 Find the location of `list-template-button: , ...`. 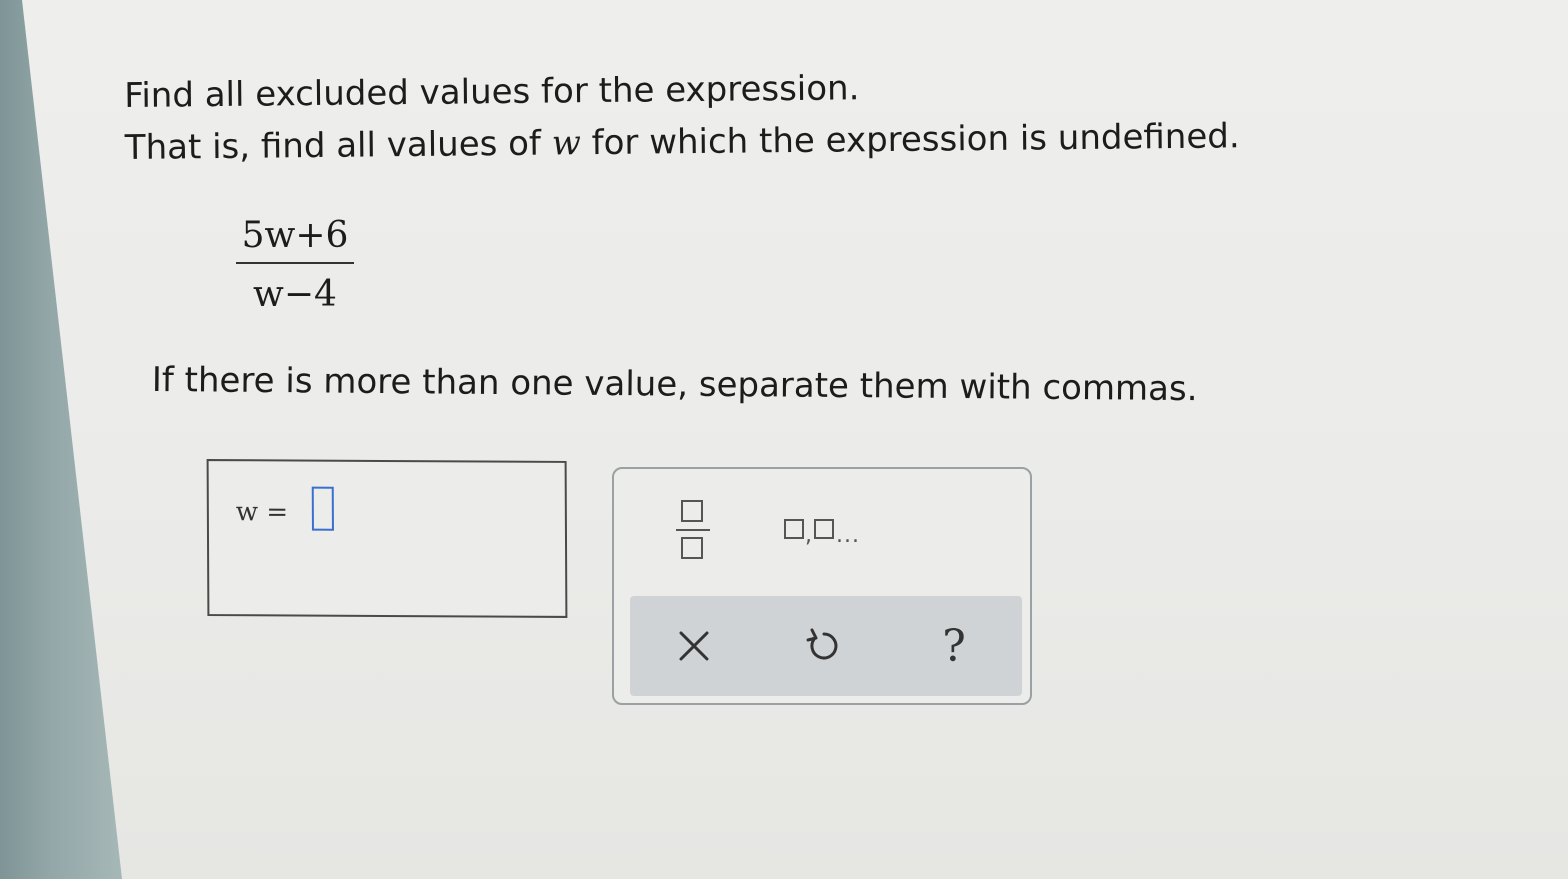

list-template-button: , ... is located at coordinates (827, 532).